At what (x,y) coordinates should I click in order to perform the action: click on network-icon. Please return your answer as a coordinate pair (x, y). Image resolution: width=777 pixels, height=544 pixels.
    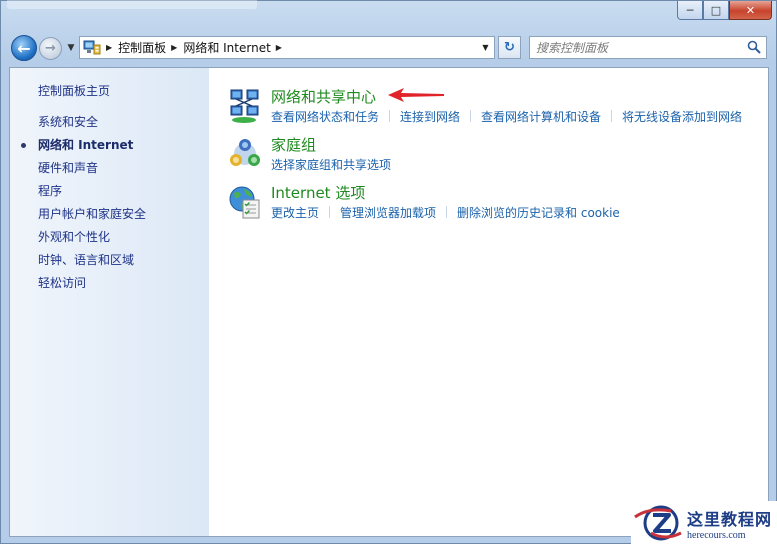
    Looking at the image, I should click on (245, 106).